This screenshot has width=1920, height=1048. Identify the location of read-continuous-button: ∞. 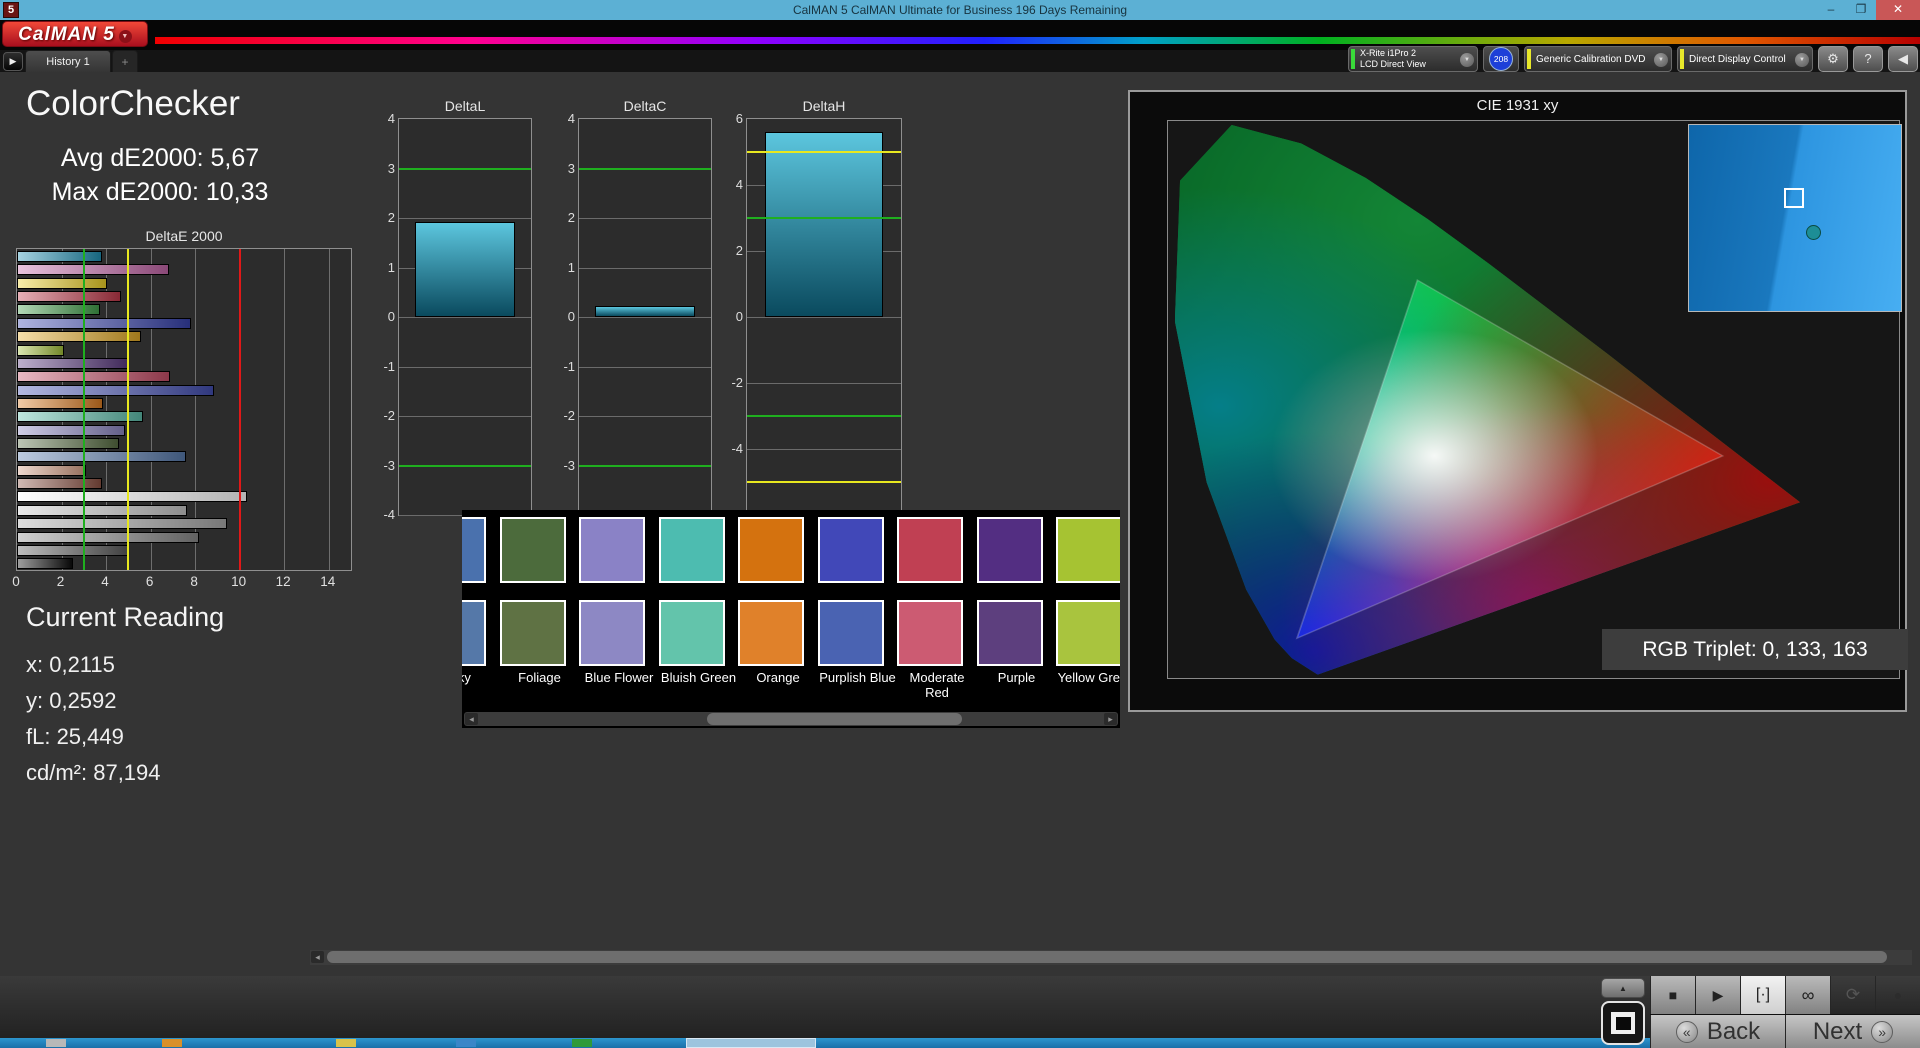
(1807, 995).